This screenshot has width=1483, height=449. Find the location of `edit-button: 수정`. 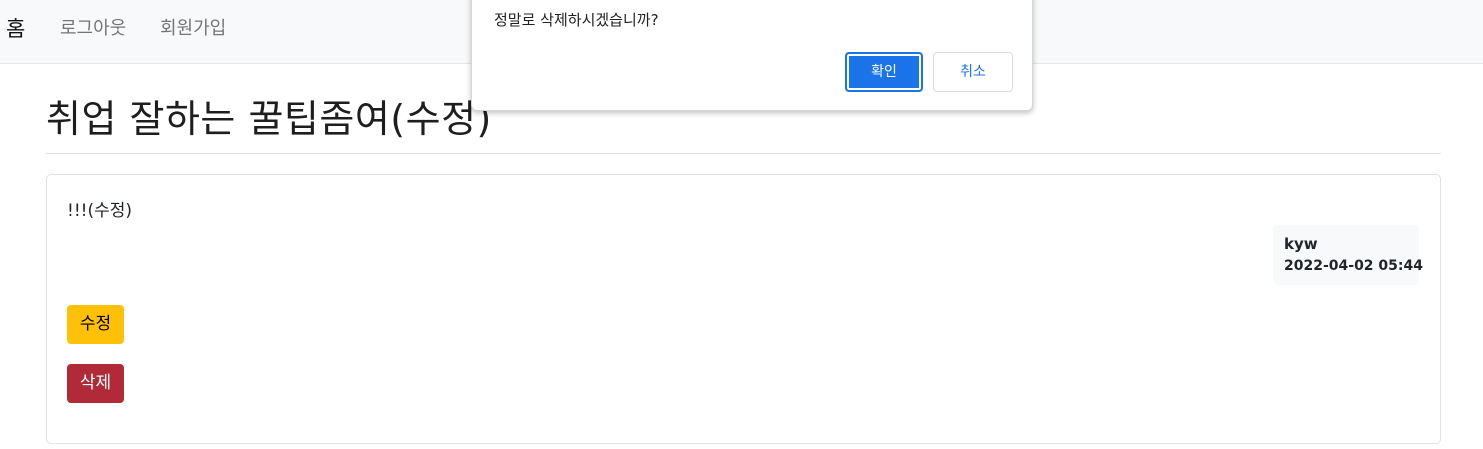

edit-button: 수정 is located at coordinates (95, 324).